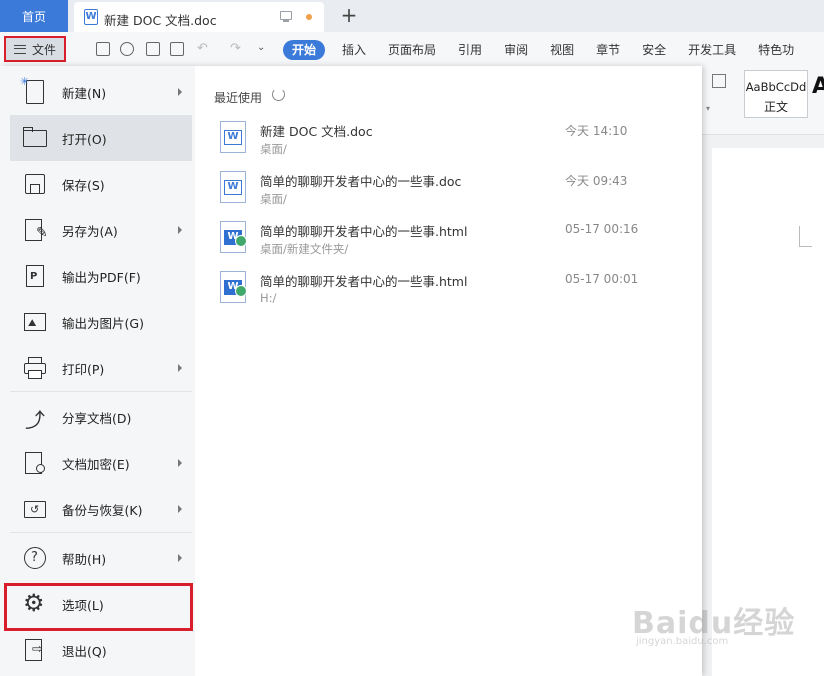 The height and width of the screenshot is (676, 824). I want to click on undo-icon: ↶, so click(202, 48).